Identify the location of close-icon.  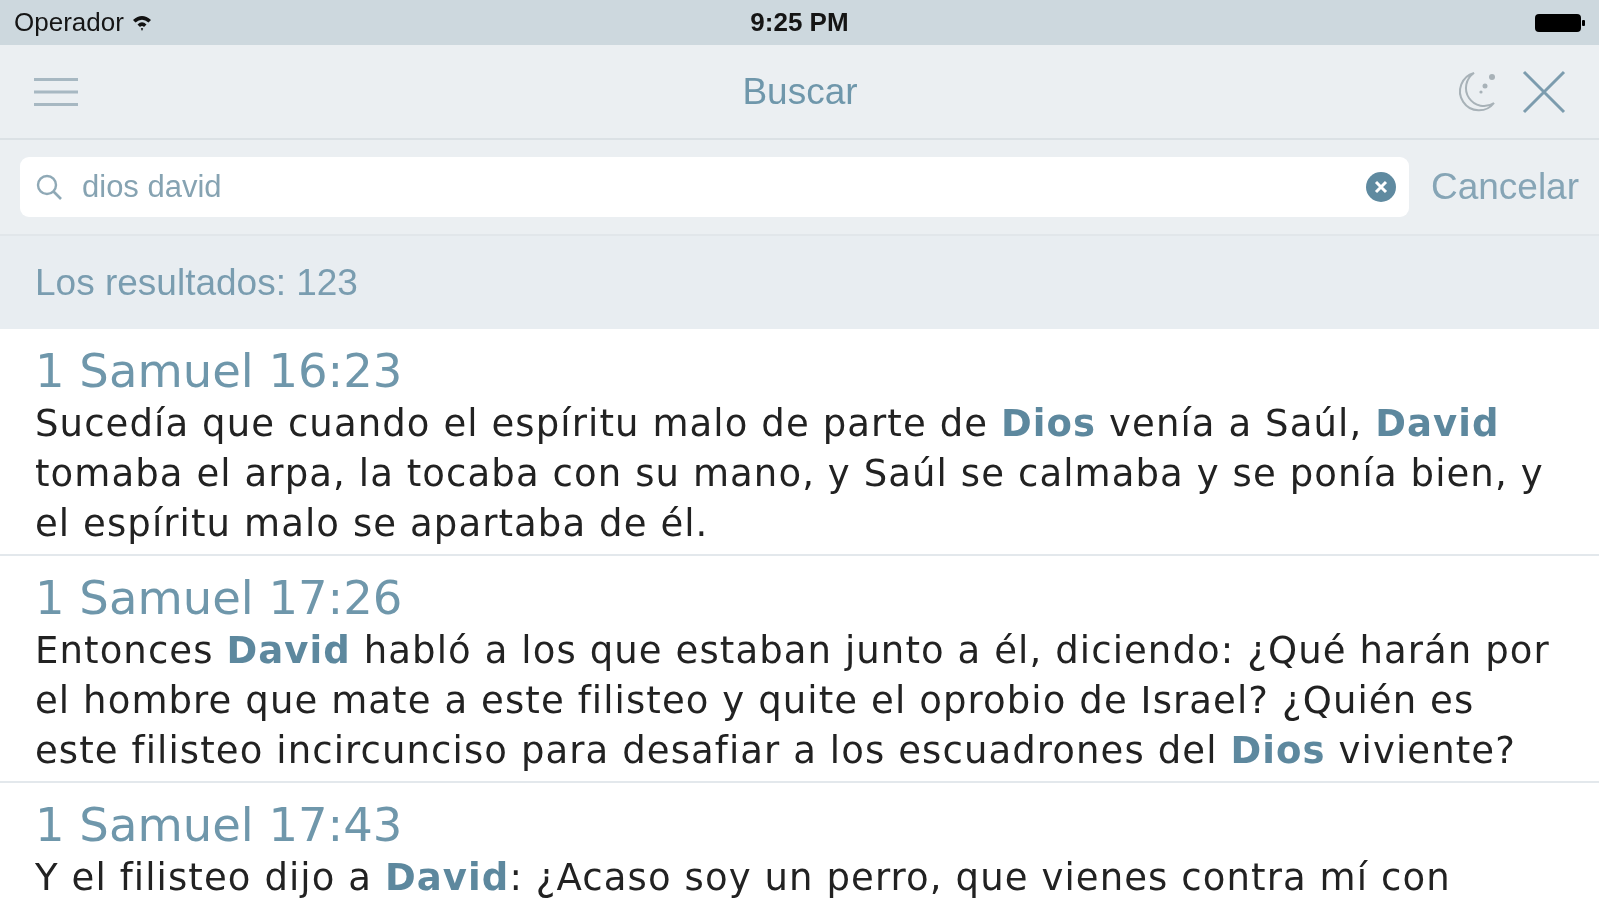
(1544, 91).